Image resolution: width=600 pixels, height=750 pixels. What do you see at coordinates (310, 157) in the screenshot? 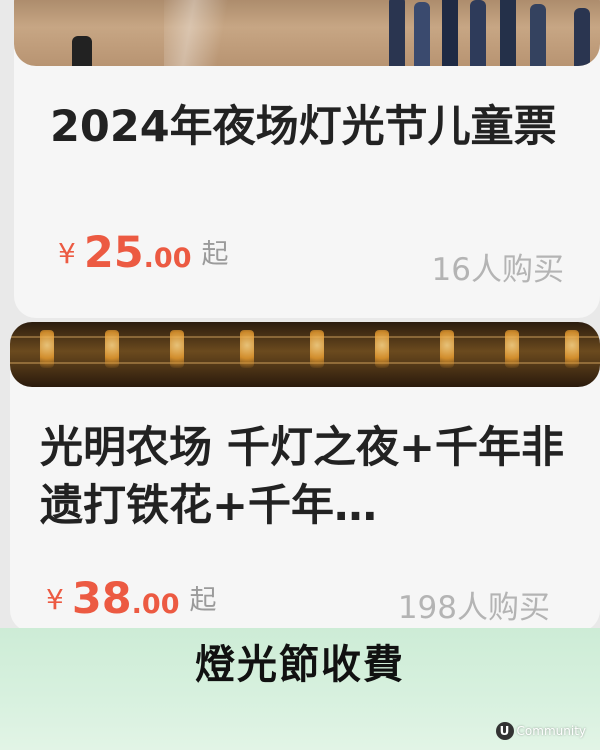
I see `product-title: 2024年夜场灯光节儿童票` at bounding box center [310, 157].